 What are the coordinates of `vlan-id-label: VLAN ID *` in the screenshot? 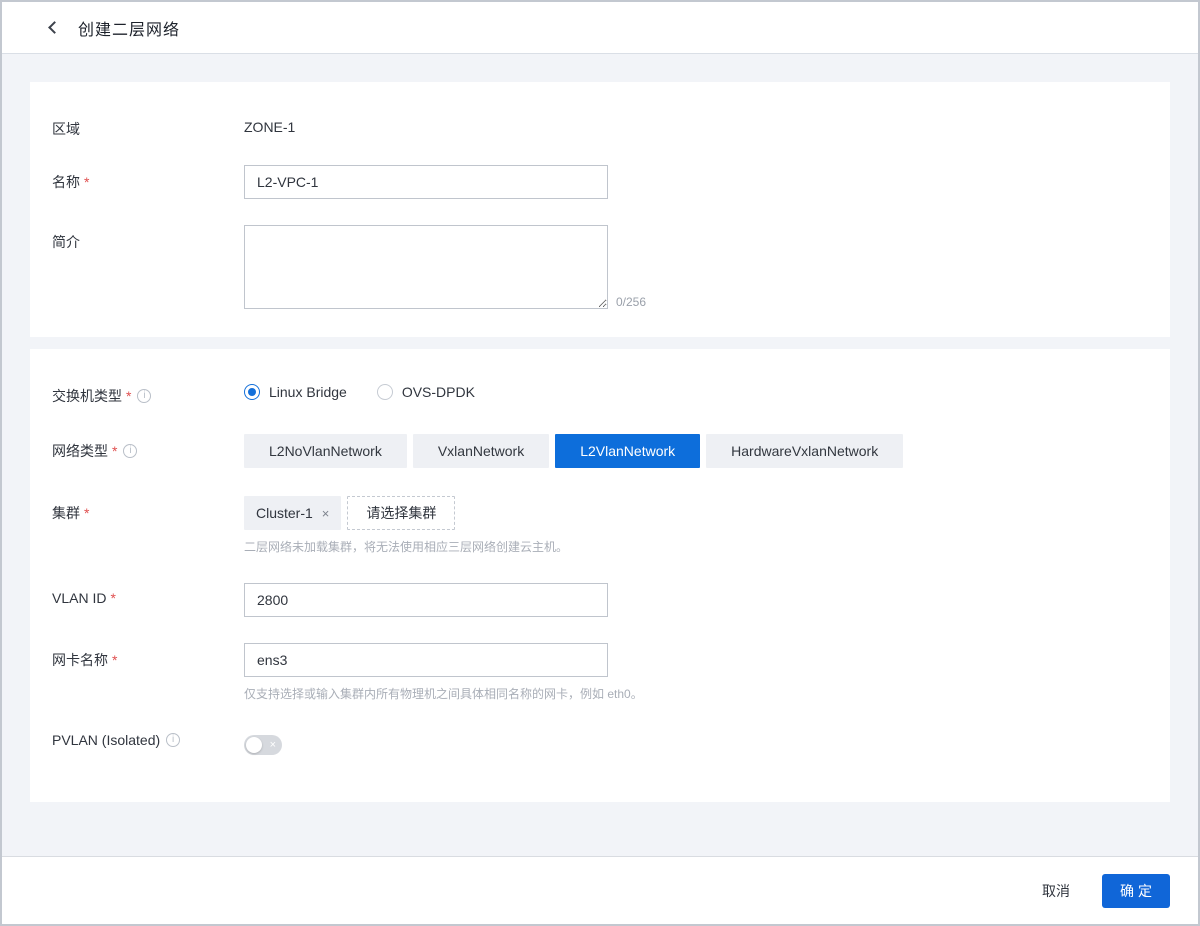 It's located at (84, 598).